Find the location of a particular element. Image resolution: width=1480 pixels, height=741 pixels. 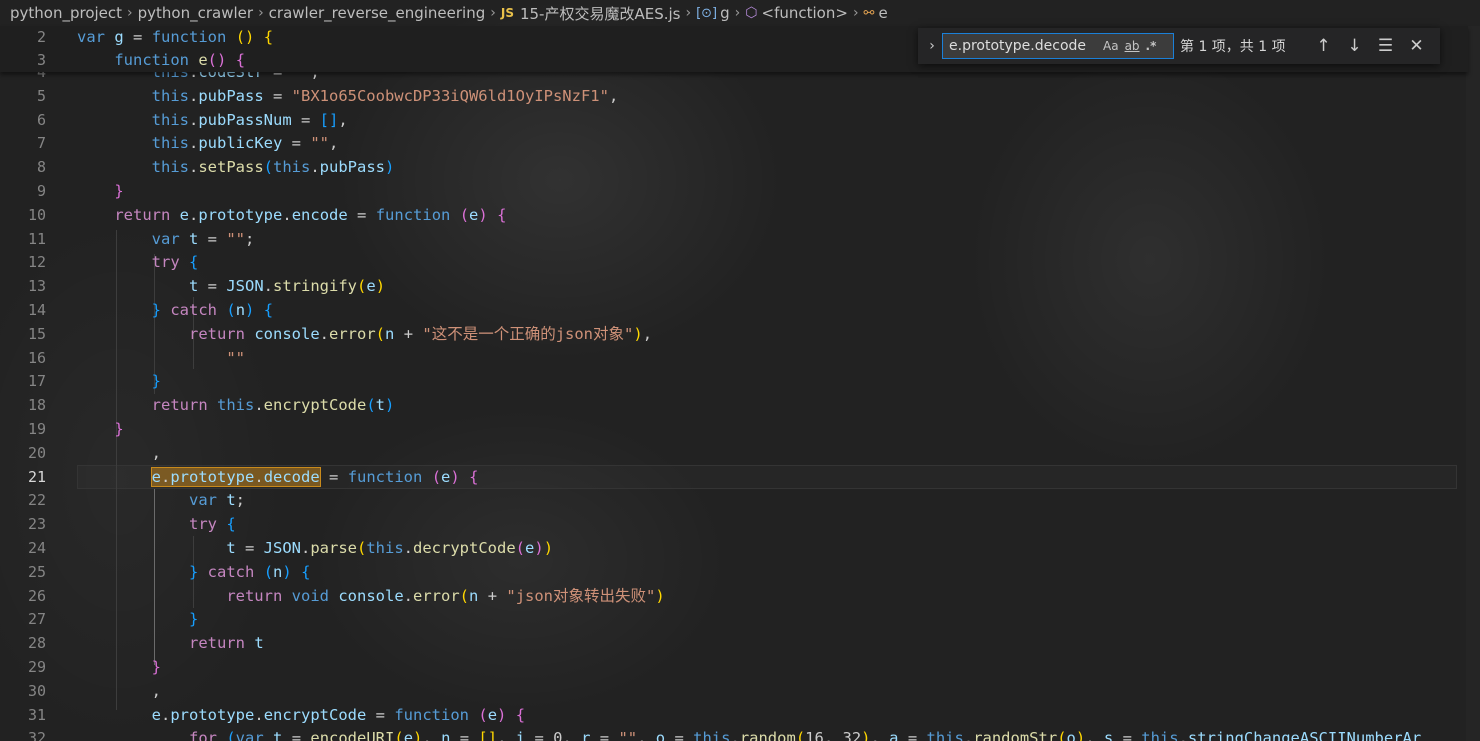

code-text: e.prototype.encryptCode = function (e) { is located at coordinates (301, 715).